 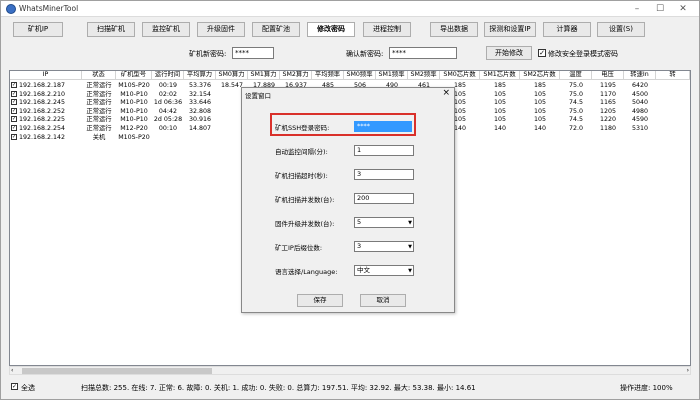 I want to click on toolbar-button: 配置矿池, so click(x=276, y=29).